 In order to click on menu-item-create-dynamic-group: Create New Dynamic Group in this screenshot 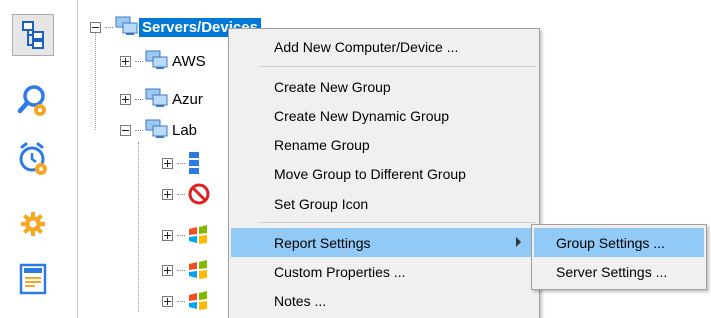, I will do `click(384, 115)`.